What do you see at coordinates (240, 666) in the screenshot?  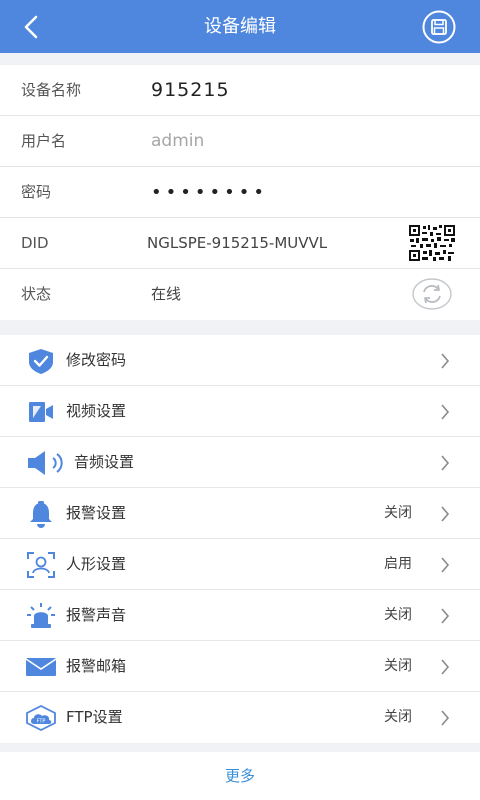 I see `menu-item-alarm-email: 报警邮箱 关闭` at bounding box center [240, 666].